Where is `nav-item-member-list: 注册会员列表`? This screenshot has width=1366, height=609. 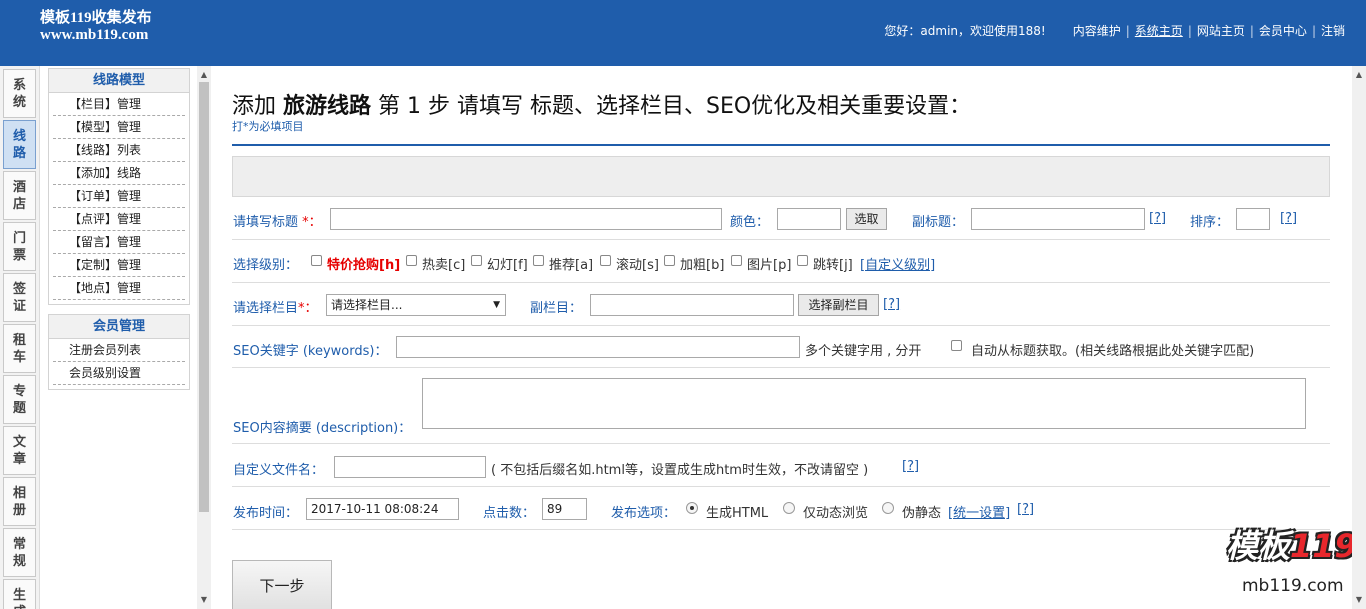 nav-item-member-list: 注册会员列表 is located at coordinates (119, 350).